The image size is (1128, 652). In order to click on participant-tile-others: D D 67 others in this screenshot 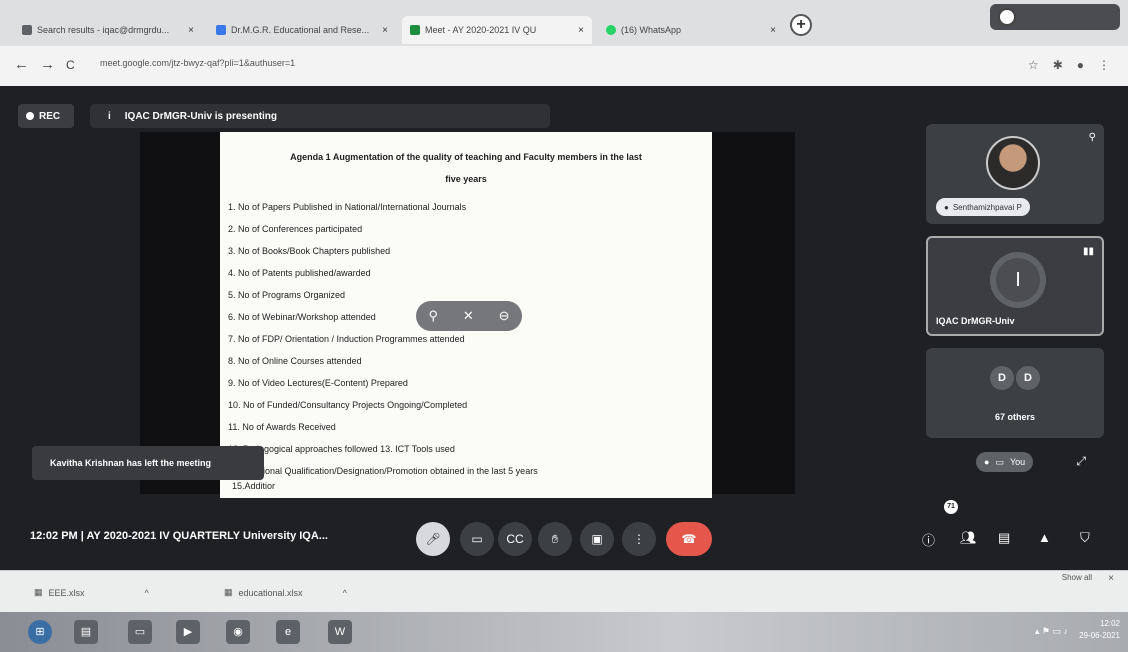, I will do `click(1015, 393)`.